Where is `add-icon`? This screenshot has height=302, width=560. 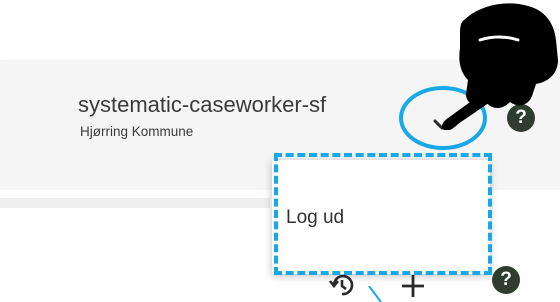 add-icon is located at coordinates (413, 285).